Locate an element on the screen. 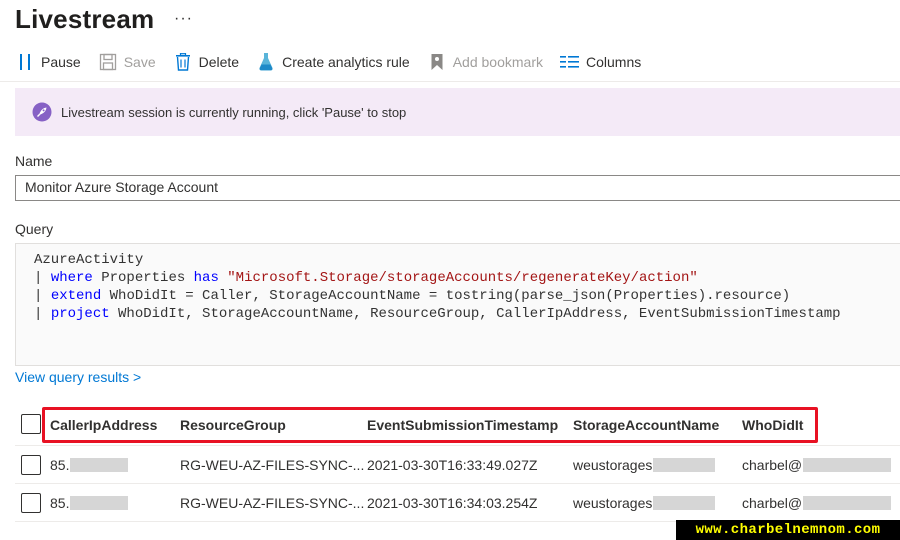  page-title: Livestream is located at coordinates (85, 19).